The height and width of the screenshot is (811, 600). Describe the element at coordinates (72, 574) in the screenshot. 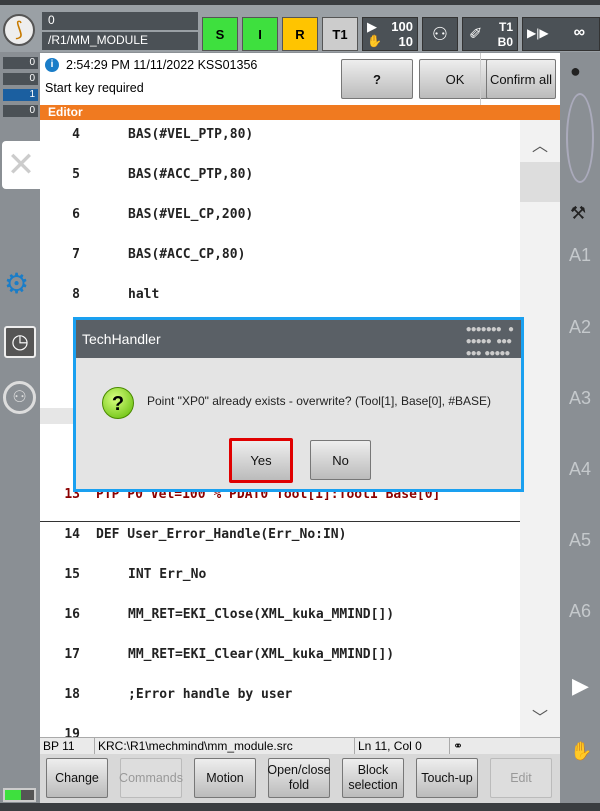

I see `line-number: 15` at that location.